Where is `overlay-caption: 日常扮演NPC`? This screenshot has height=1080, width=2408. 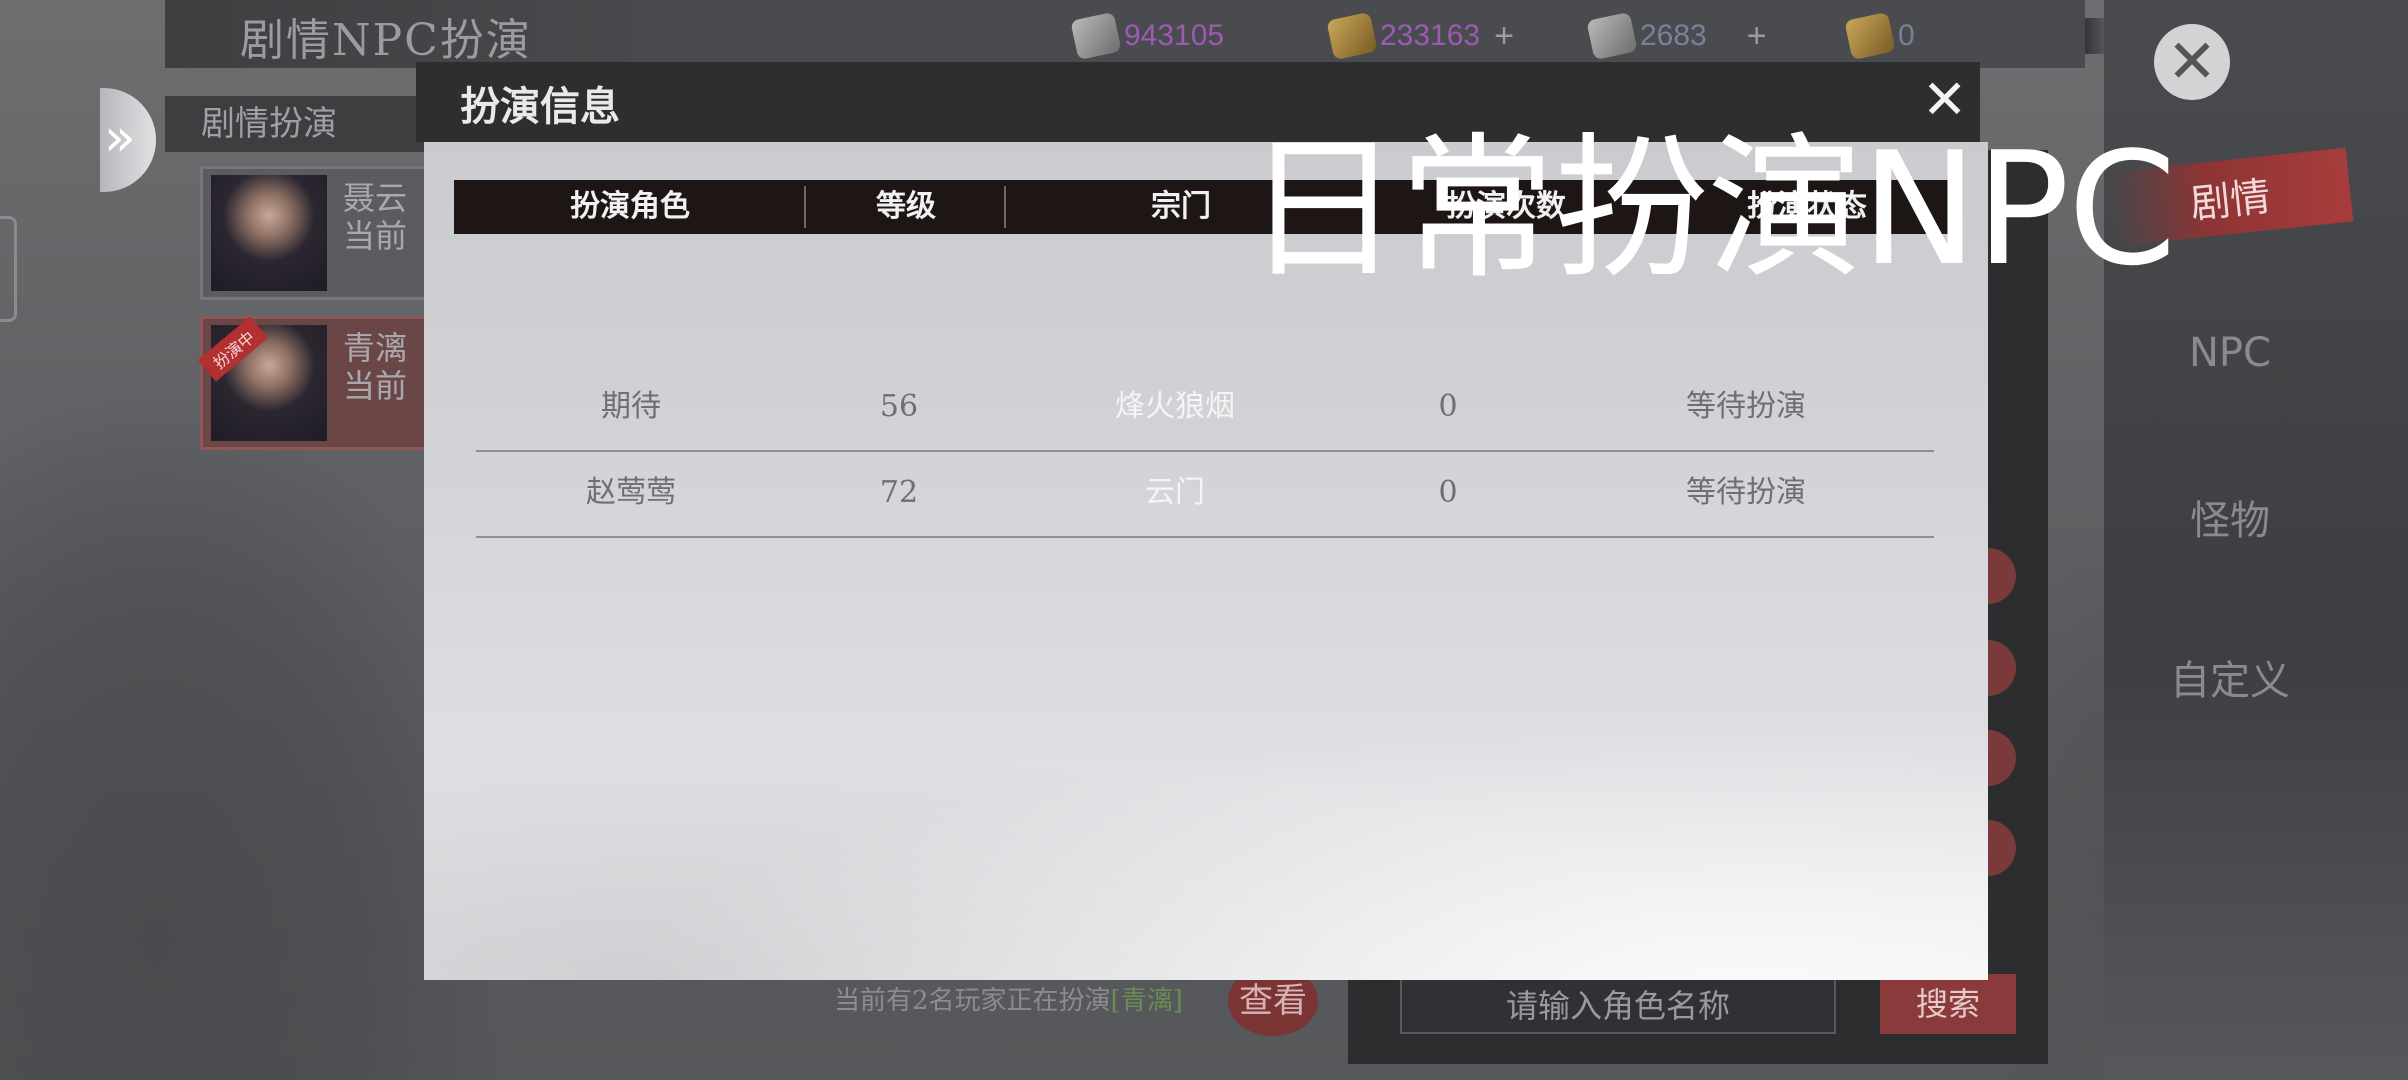
overlay-caption: 日常扮演NPC is located at coordinates (1711, 209).